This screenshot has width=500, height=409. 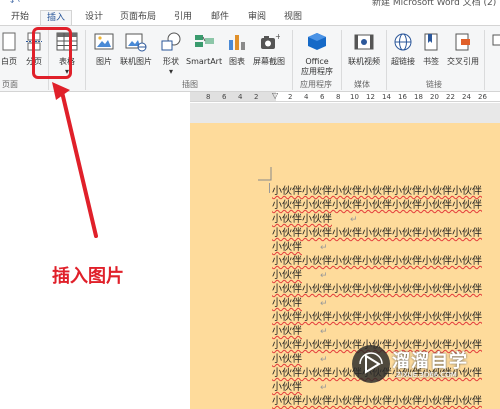 What do you see at coordinates (10, 84) in the screenshot?
I see `group-label-pages: 页面` at bounding box center [10, 84].